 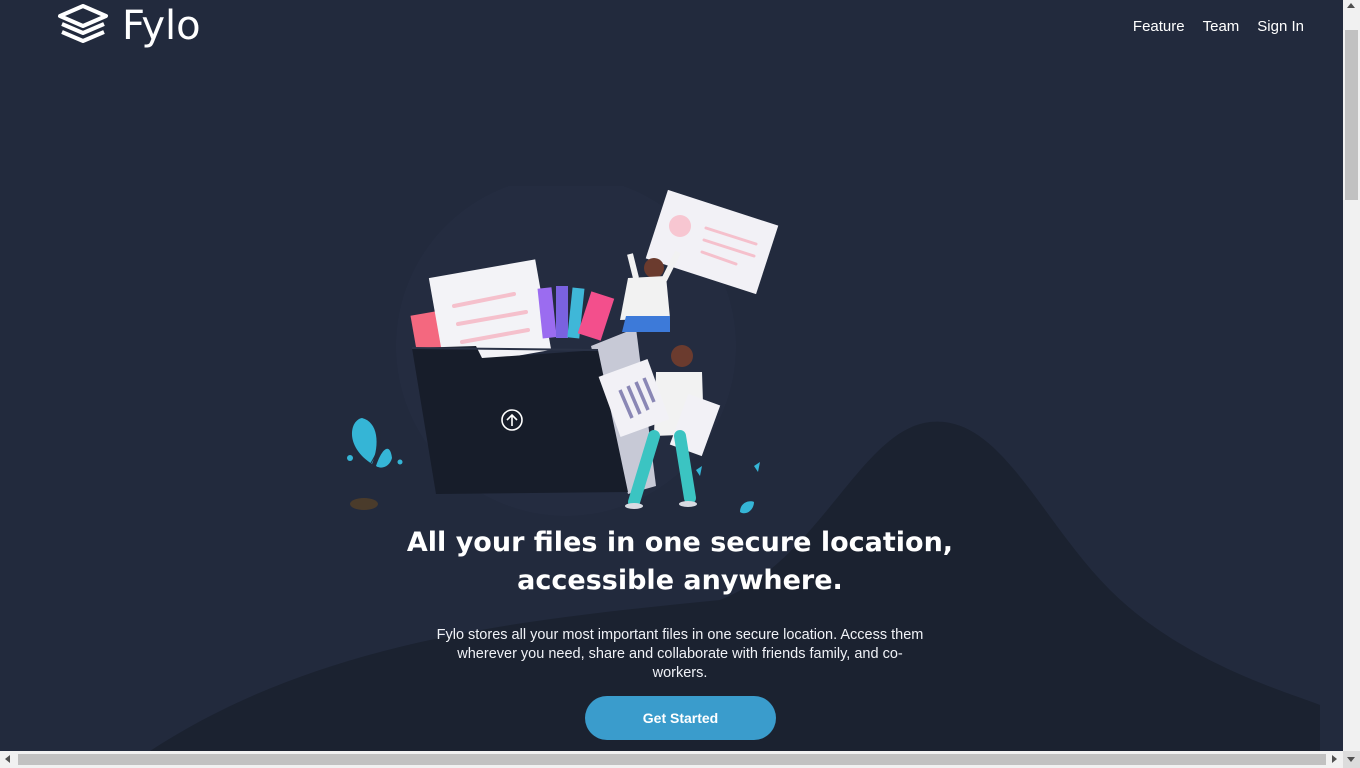 What do you see at coordinates (1351, 115) in the screenshot?
I see `vertical-scroll-thumb` at bounding box center [1351, 115].